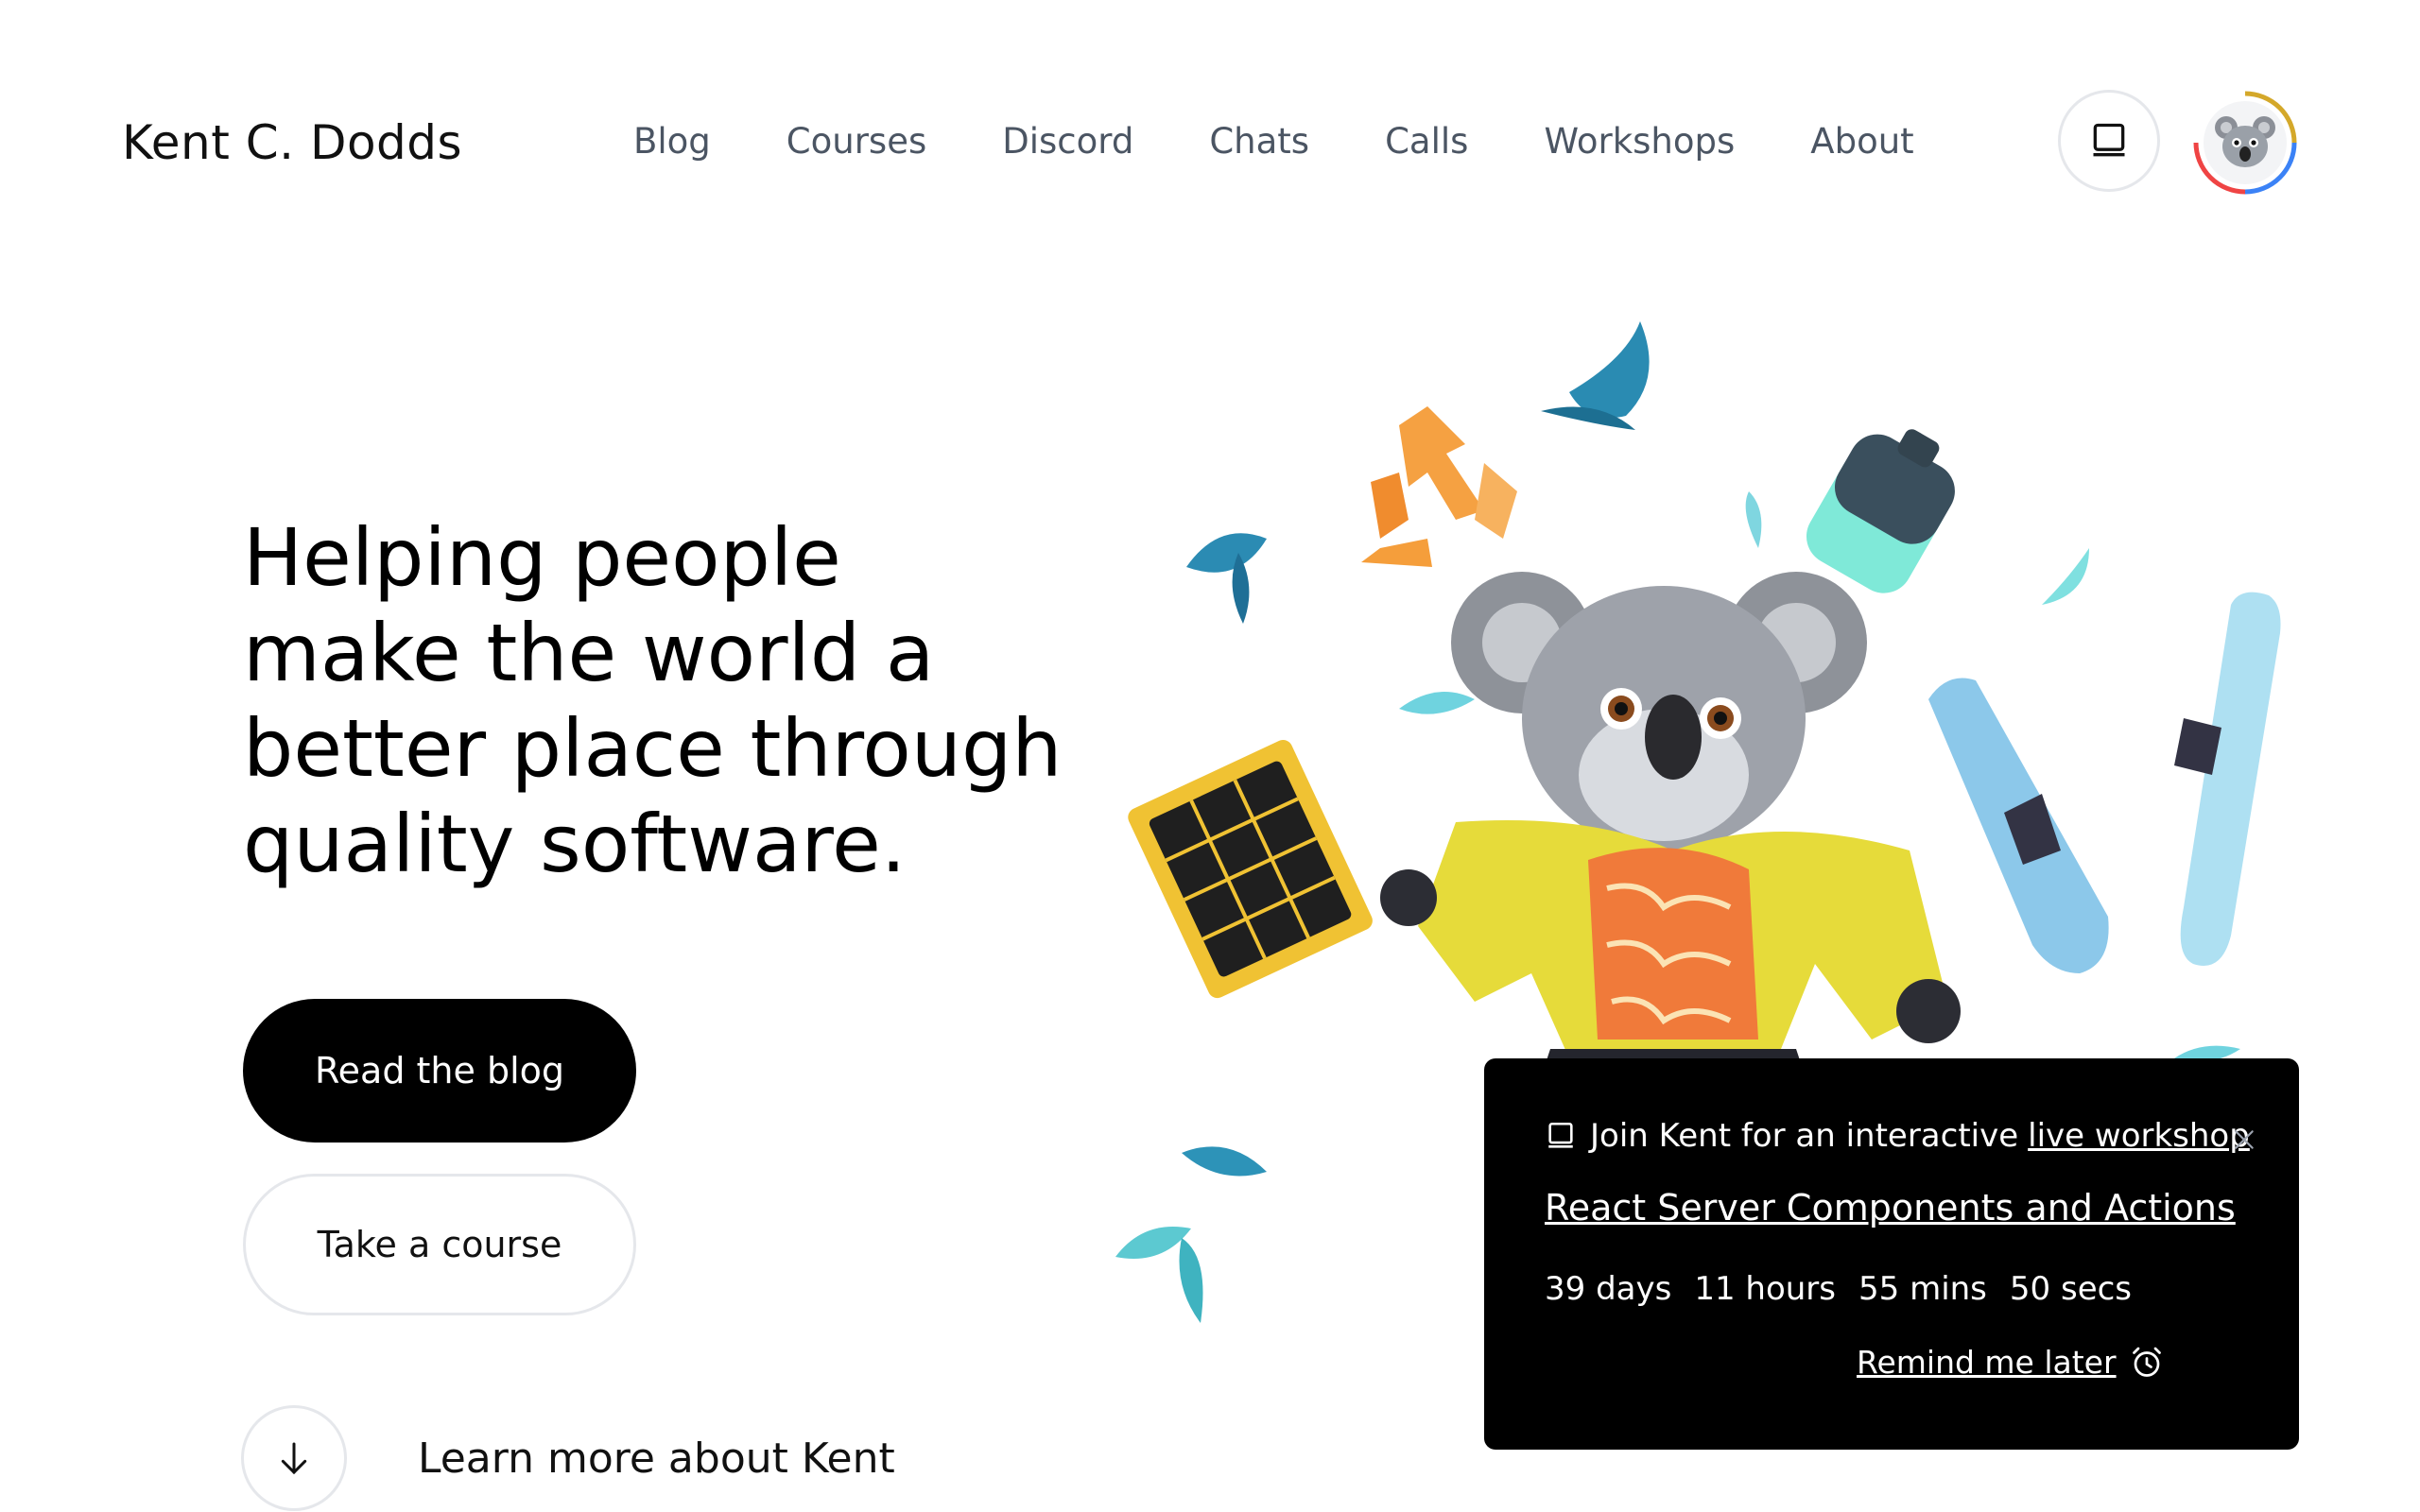 This screenshot has width=2420, height=1512. I want to click on close-popup-button, so click(2244, 1140).